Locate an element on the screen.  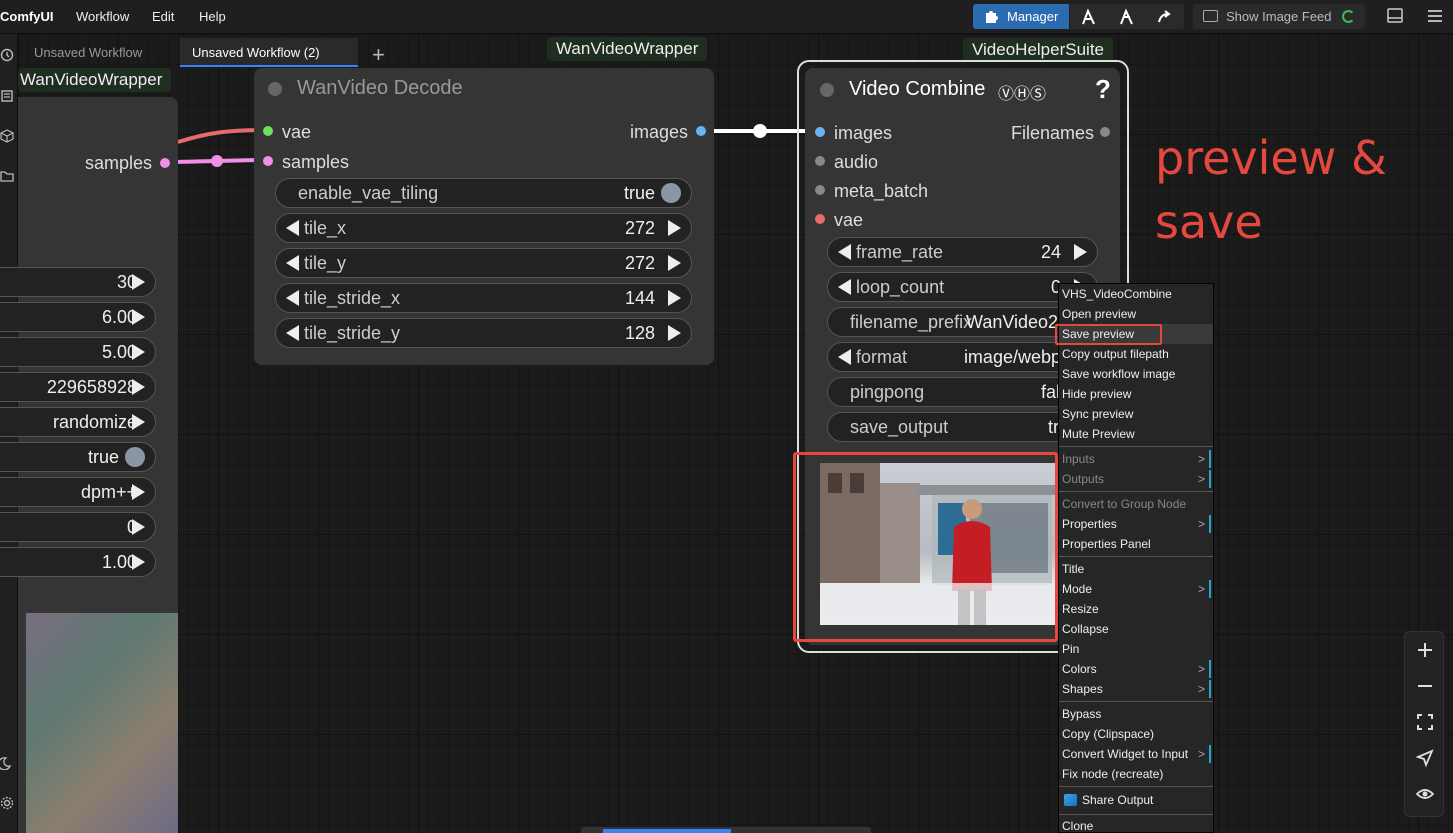
menu-pin: Pin is located at coordinates (1070, 649).